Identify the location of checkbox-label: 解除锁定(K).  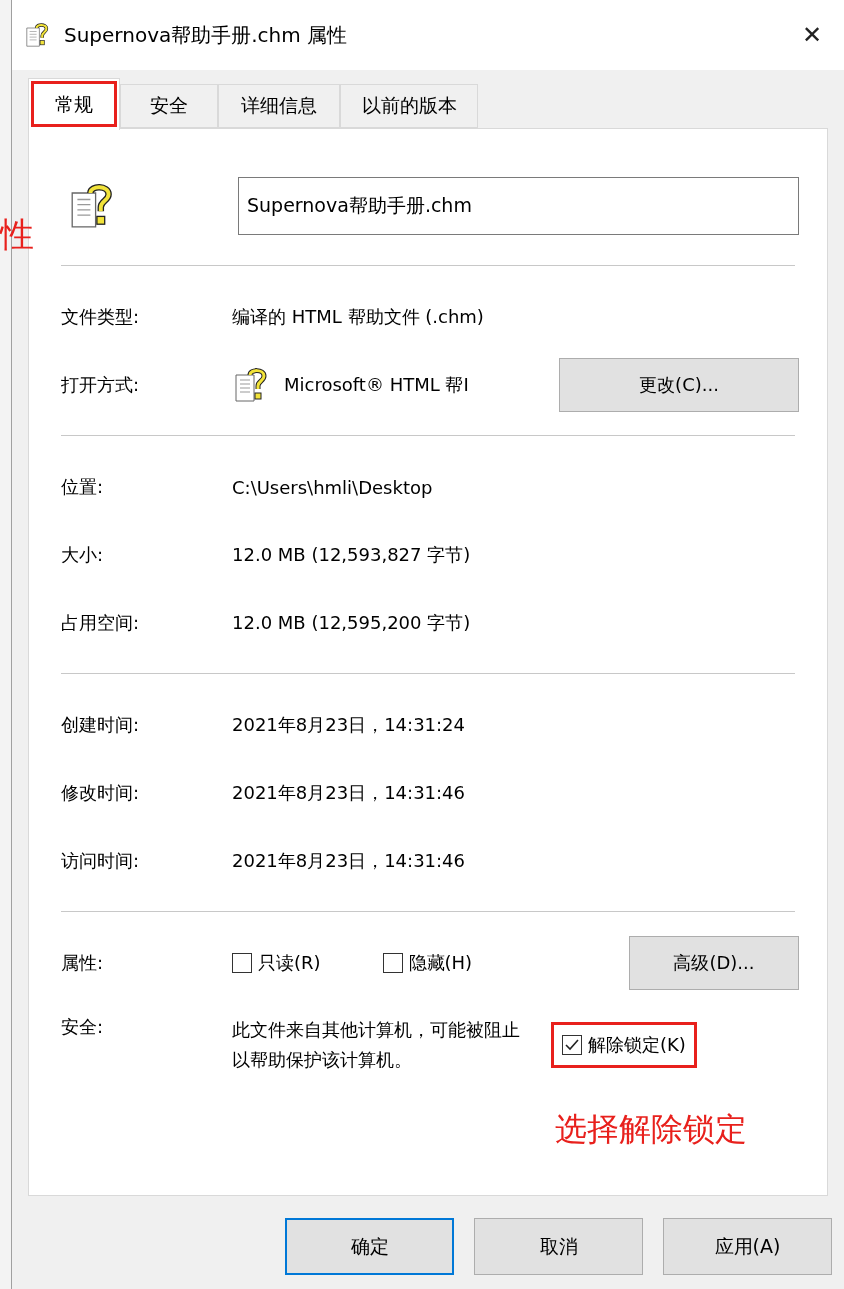
(637, 1045).